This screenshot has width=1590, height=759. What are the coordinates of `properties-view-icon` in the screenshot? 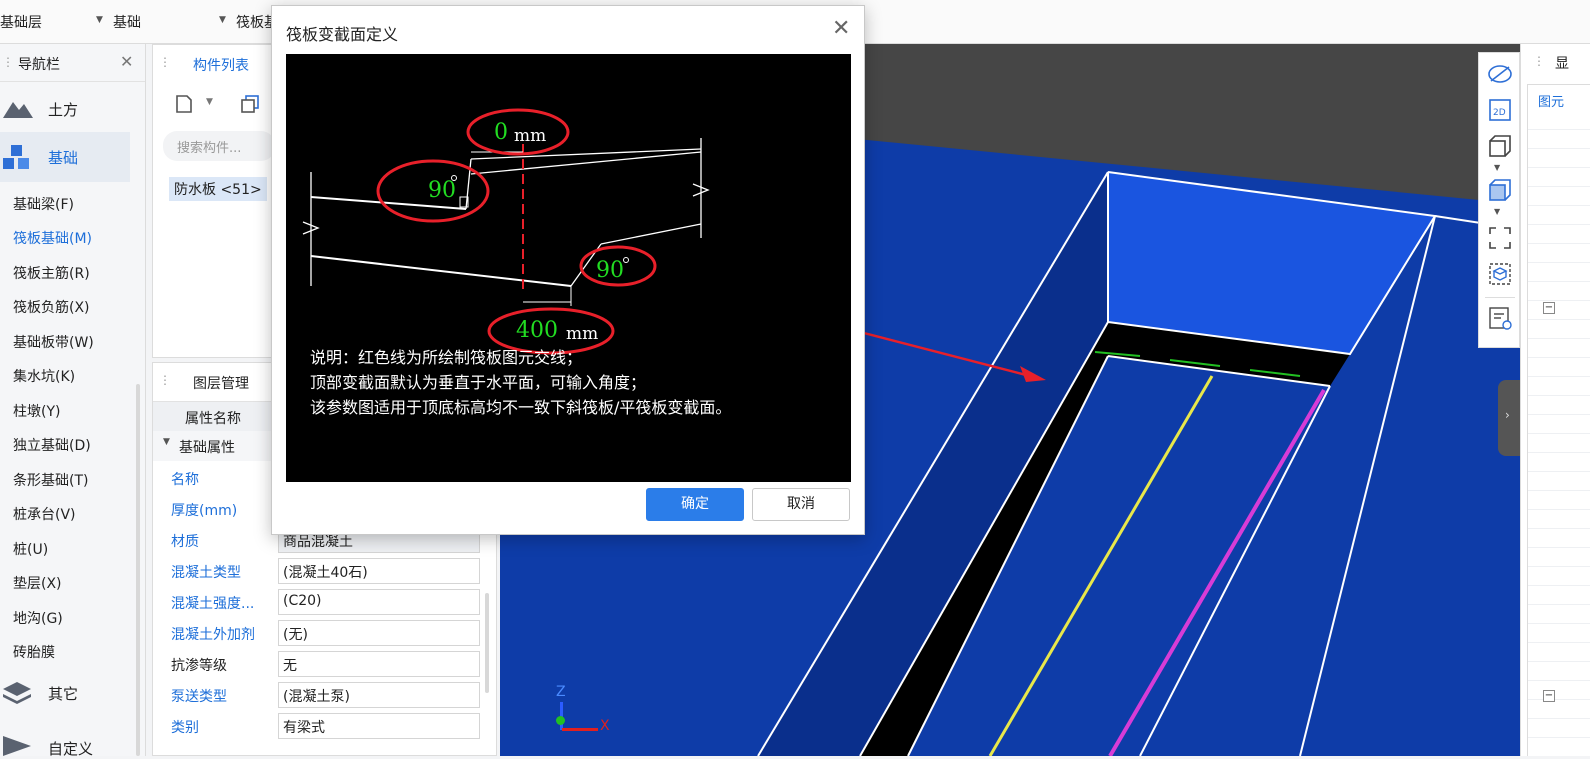 It's located at (1500, 318).